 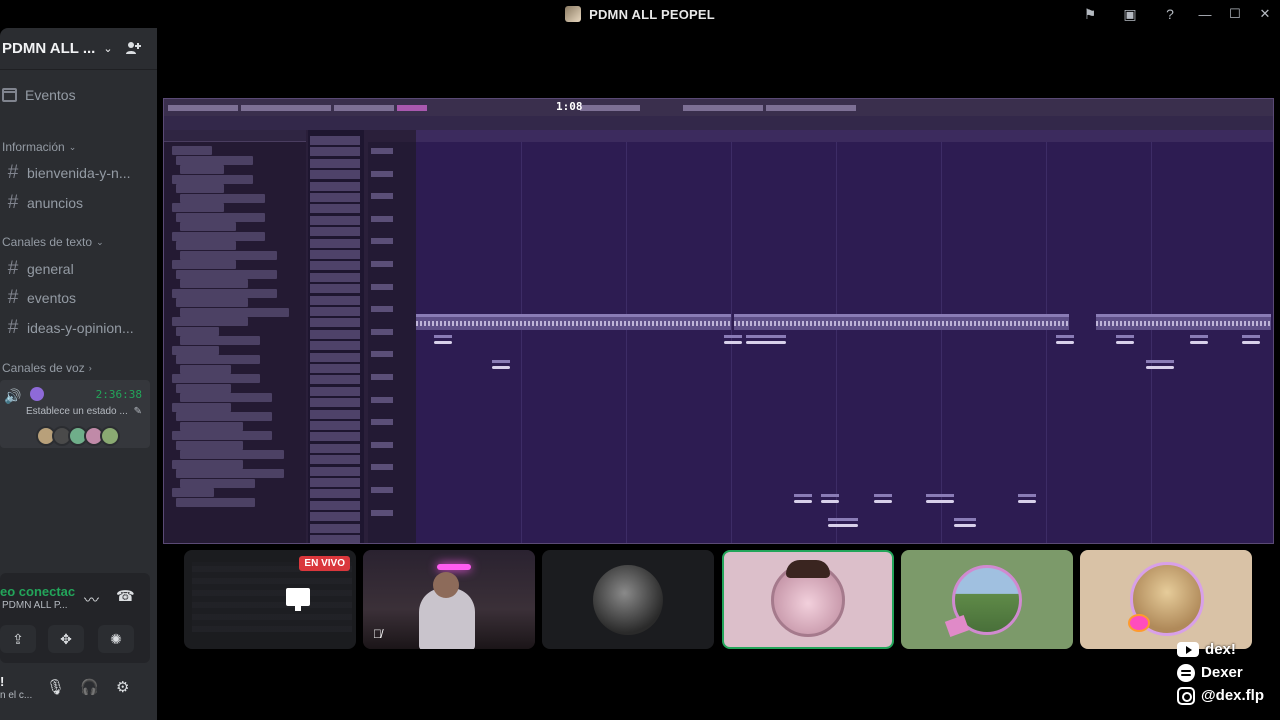 I want to click on help-icon: ?, so click(x=1170, y=14).